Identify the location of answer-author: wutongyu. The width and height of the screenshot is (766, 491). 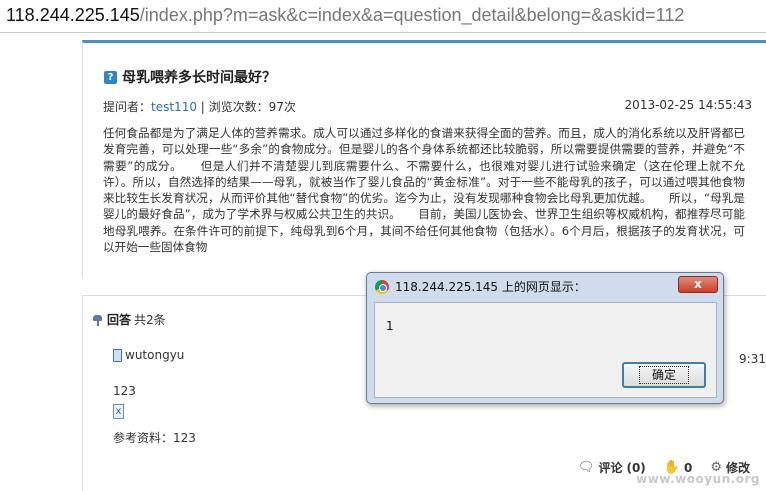
(148, 355).